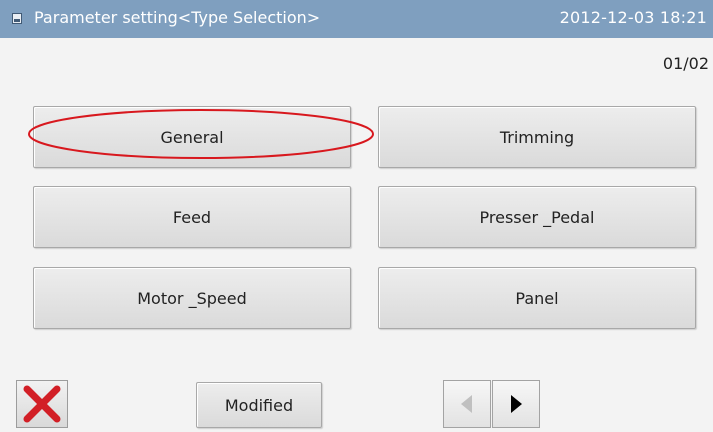  I want to click on datetime-display: 2012-12-03 18:21, so click(633, 17).